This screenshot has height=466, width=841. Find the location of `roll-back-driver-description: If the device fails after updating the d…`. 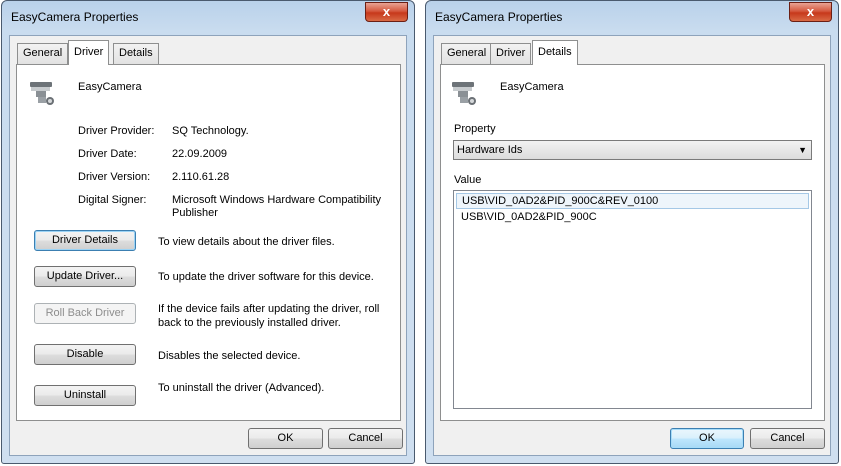

roll-back-driver-description: If the device fails after updating the d… is located at coordinates (269, 316).